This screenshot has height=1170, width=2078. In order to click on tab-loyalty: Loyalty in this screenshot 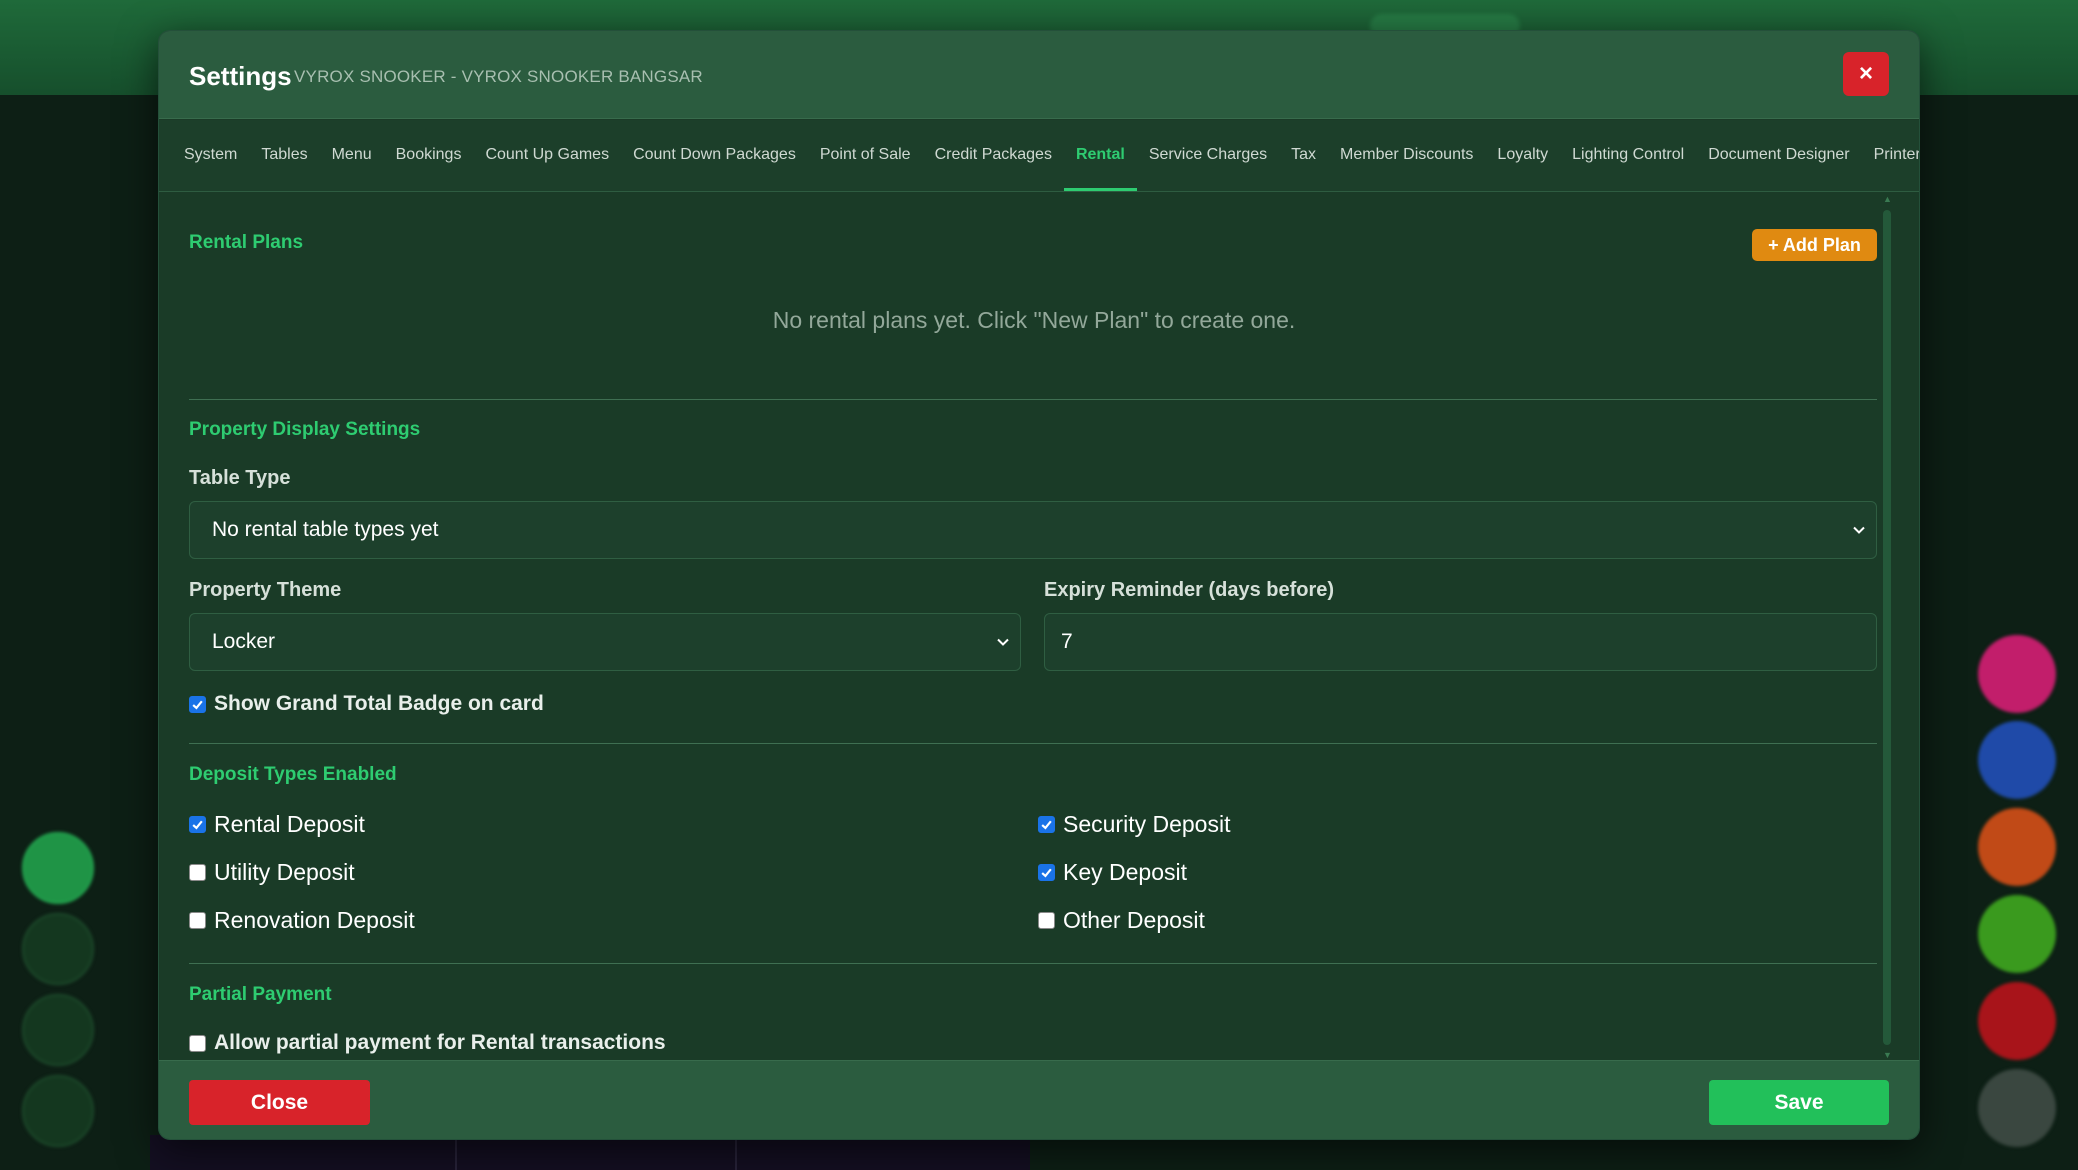, I will do `click(1522, 155)`.